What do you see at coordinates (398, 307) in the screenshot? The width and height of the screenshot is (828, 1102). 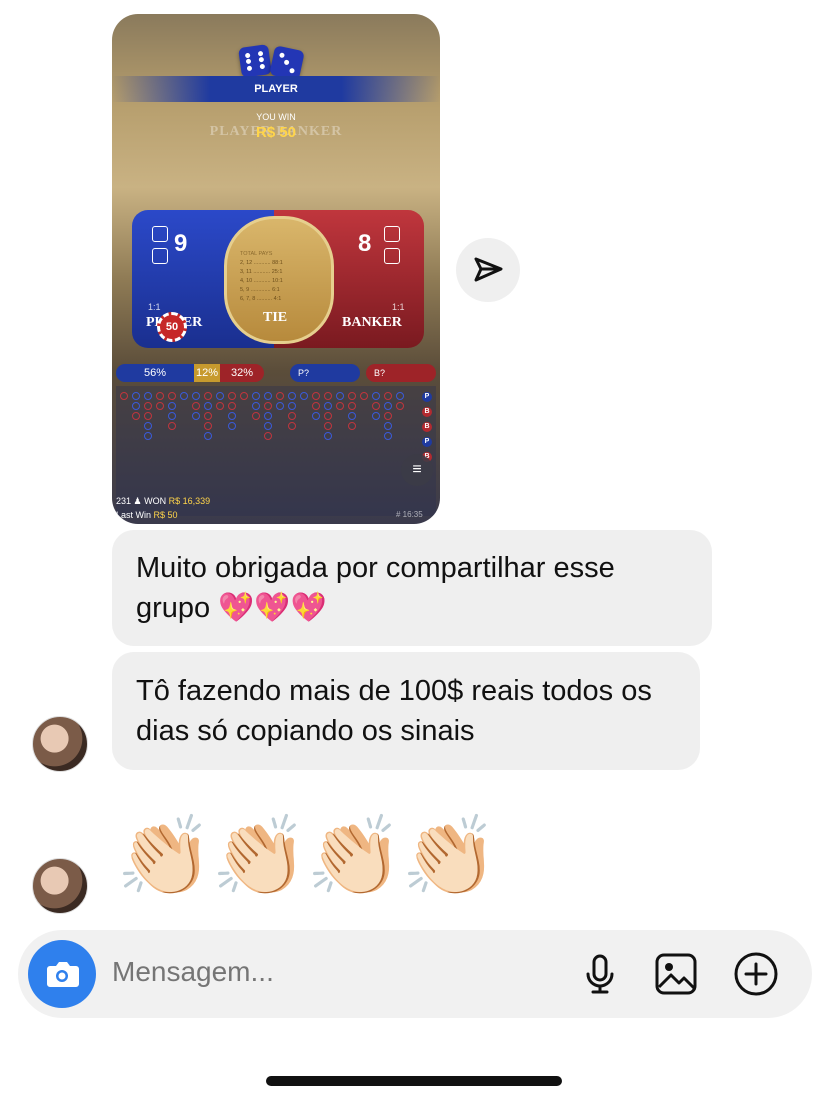 I see `banker-odds: 1:1` at bounding box center [398, 307].